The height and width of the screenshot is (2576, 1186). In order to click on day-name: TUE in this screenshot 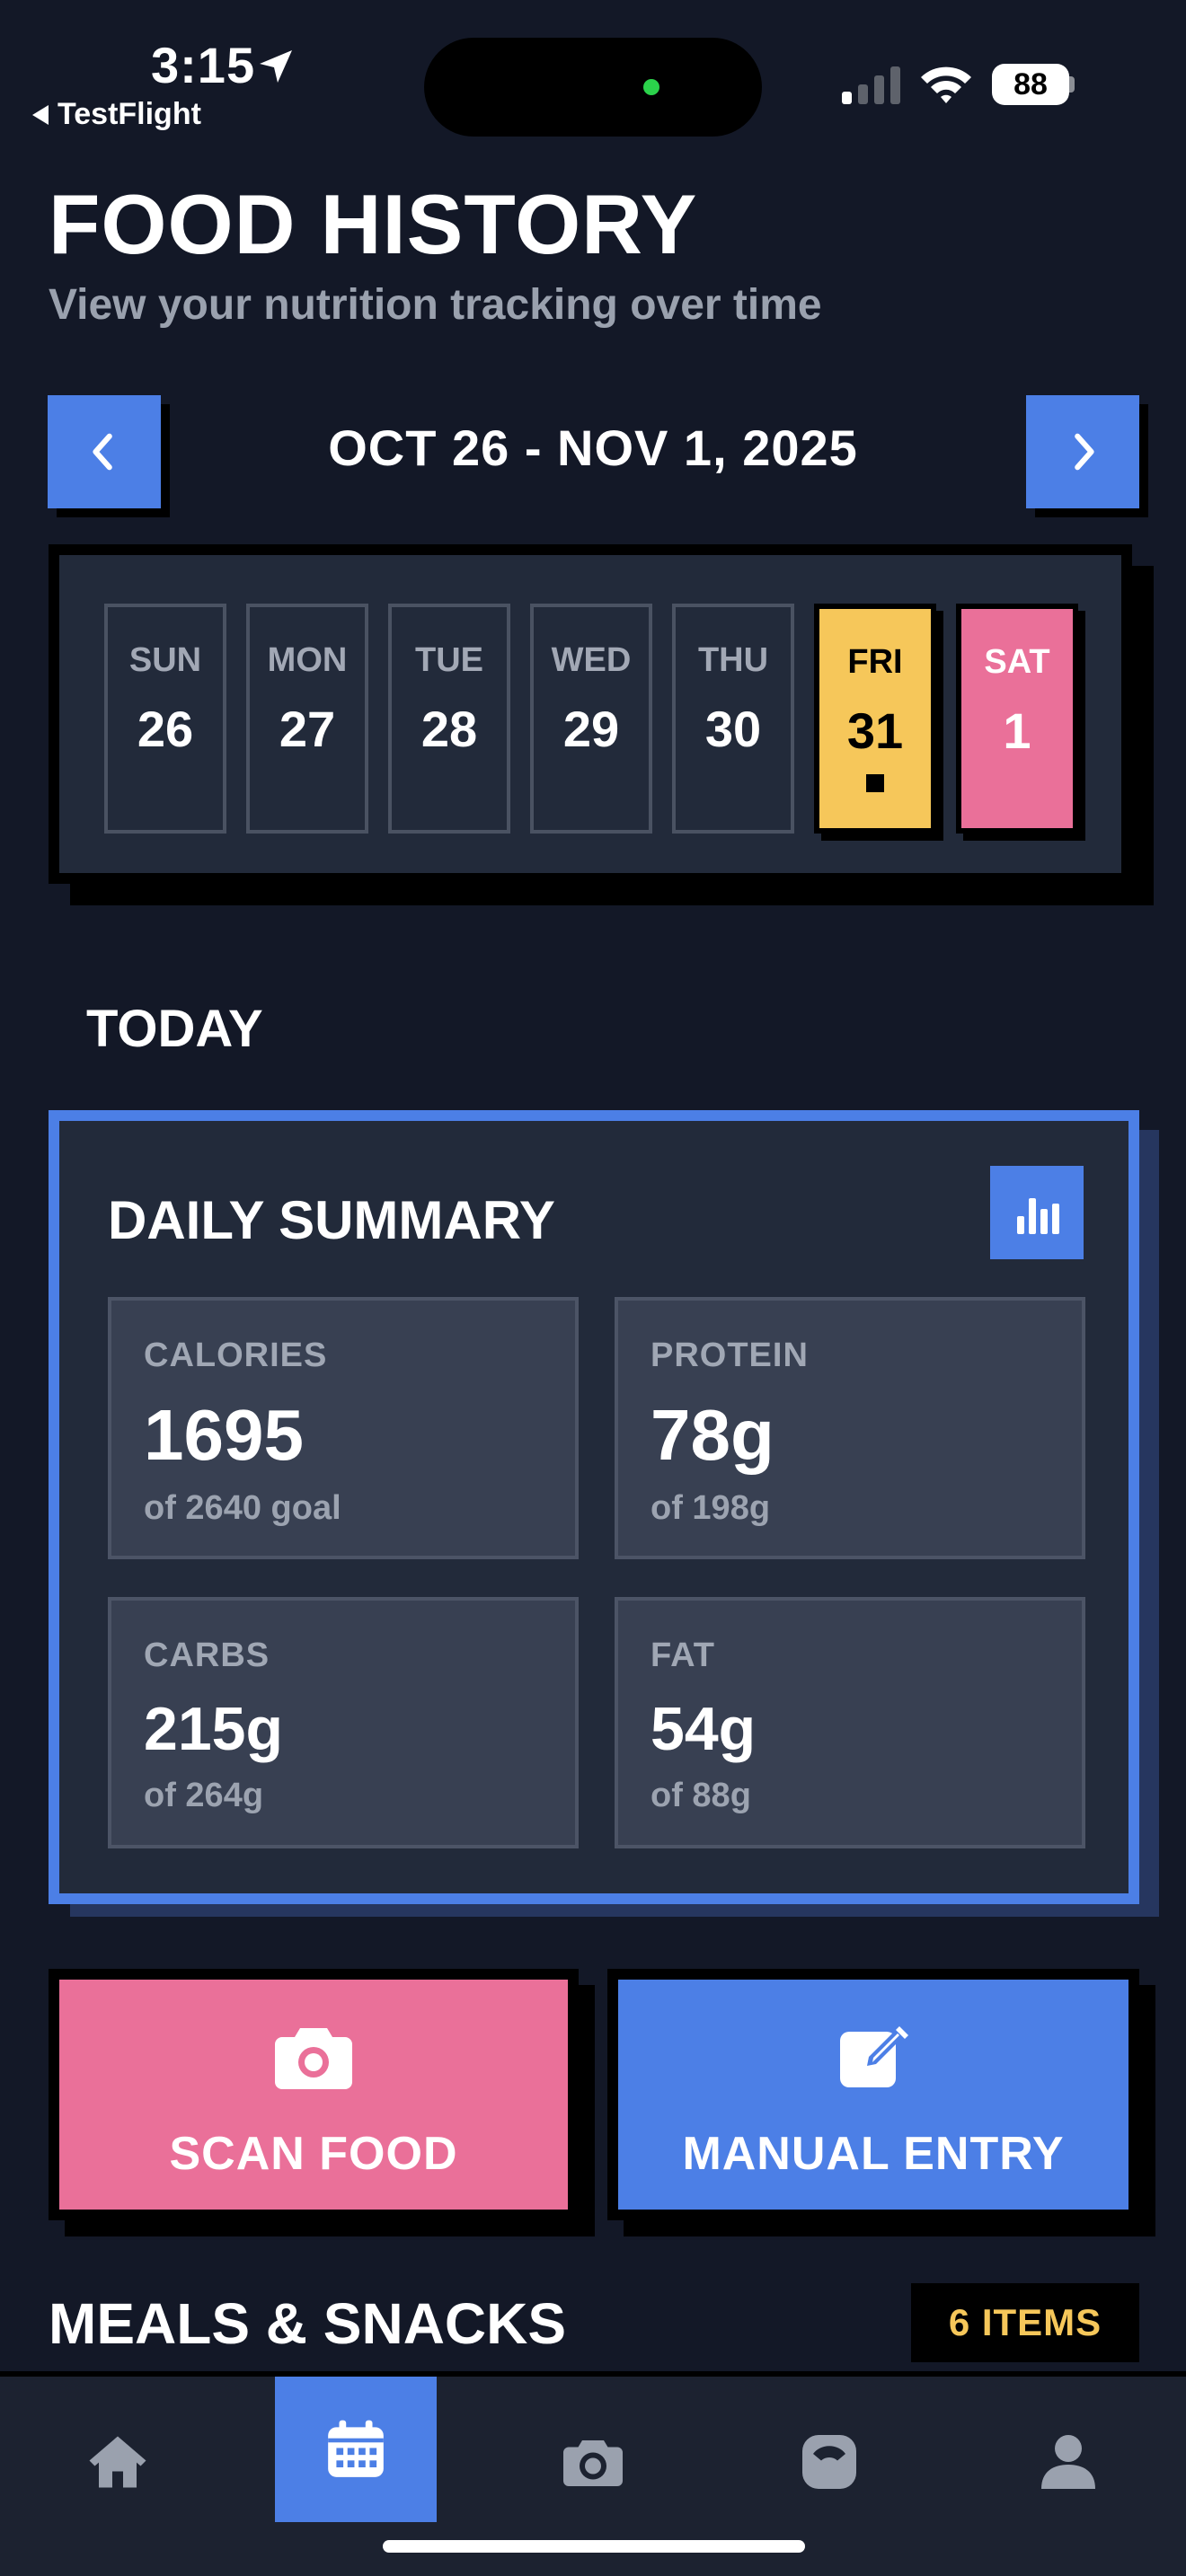, I will do `click(449, 660)`.